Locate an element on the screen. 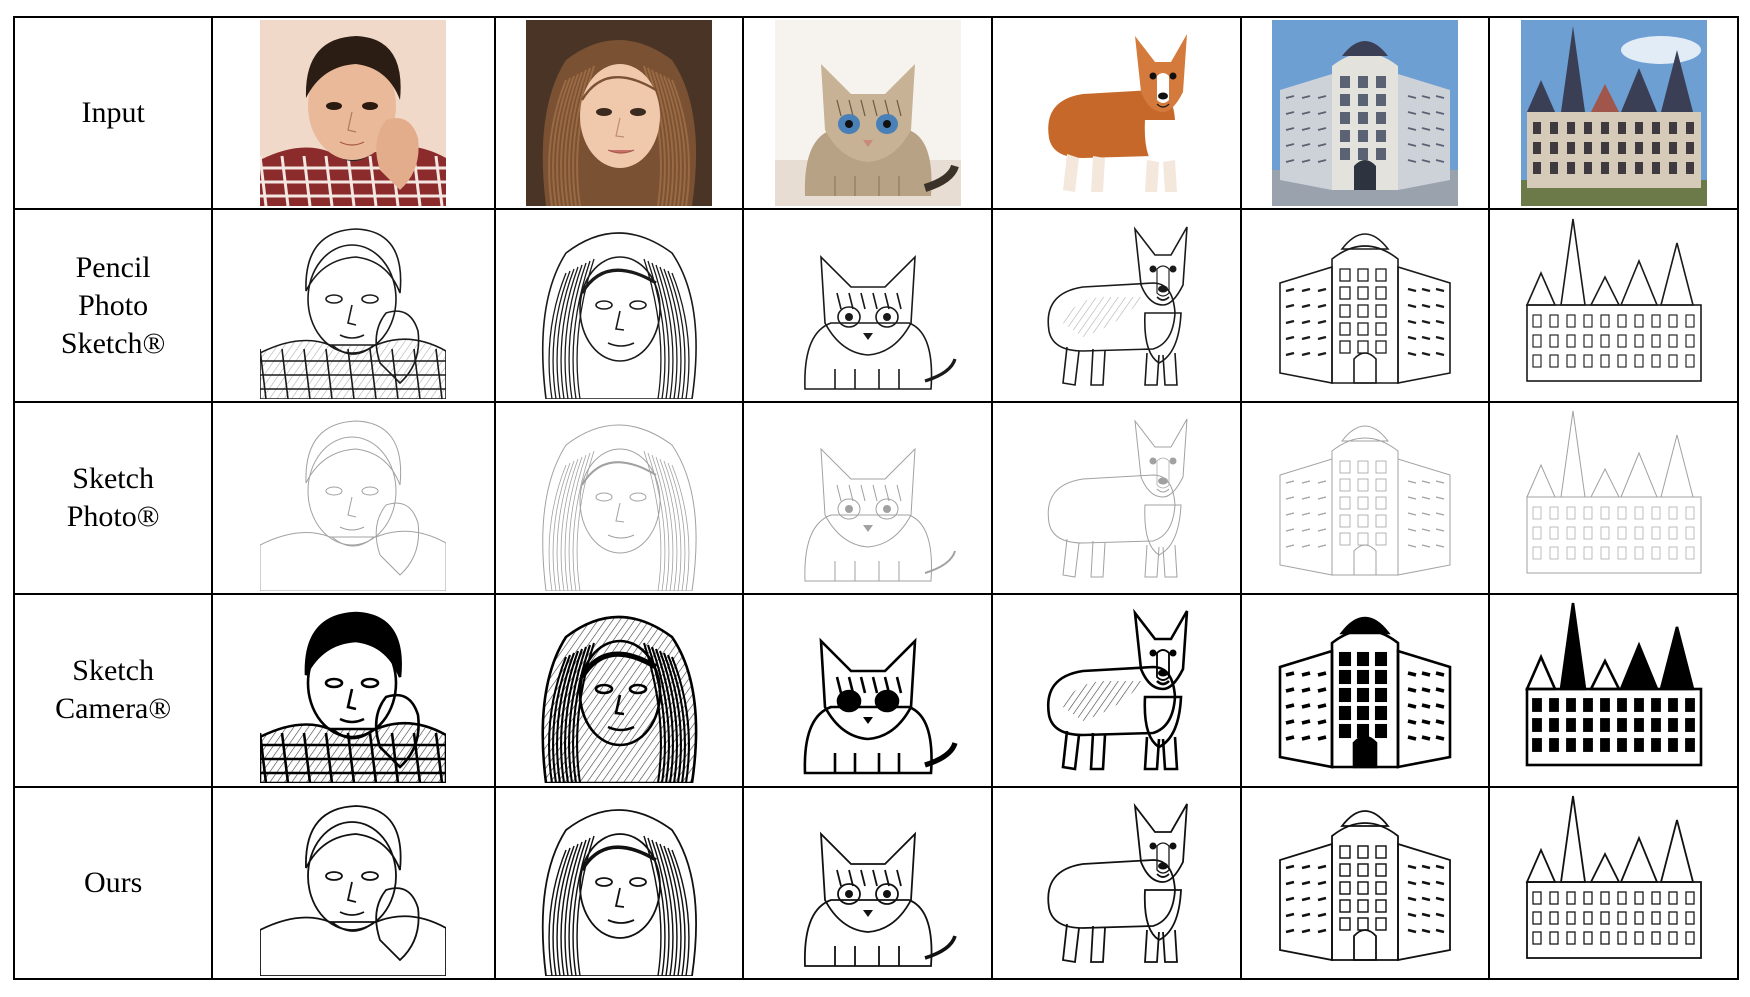  man-portrait-dark-image is located at coordinates (353, 690).